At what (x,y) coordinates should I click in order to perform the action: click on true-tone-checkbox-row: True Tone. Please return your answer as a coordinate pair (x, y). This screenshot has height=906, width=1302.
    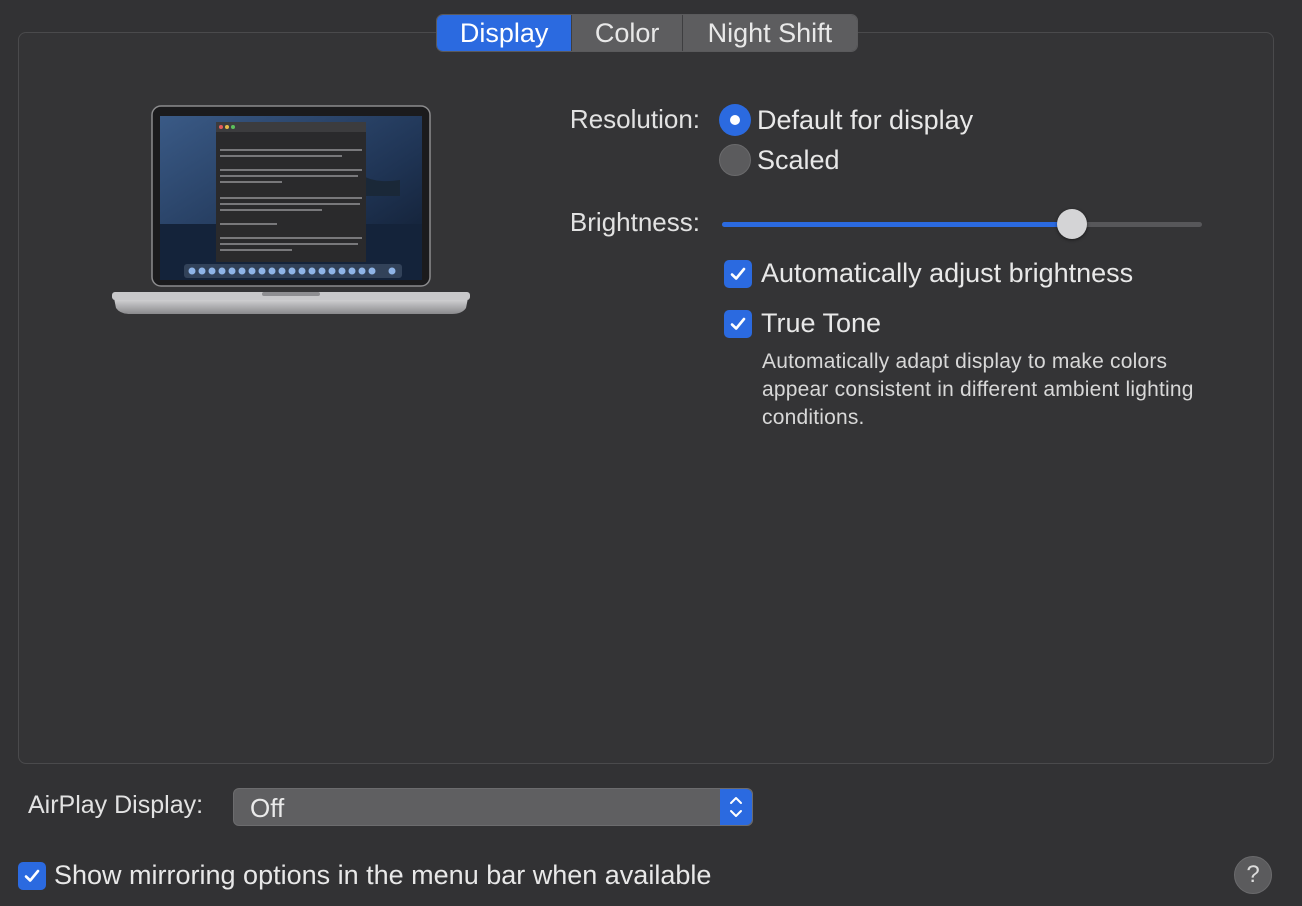
    Looking at the image, I should click on (802, 323).